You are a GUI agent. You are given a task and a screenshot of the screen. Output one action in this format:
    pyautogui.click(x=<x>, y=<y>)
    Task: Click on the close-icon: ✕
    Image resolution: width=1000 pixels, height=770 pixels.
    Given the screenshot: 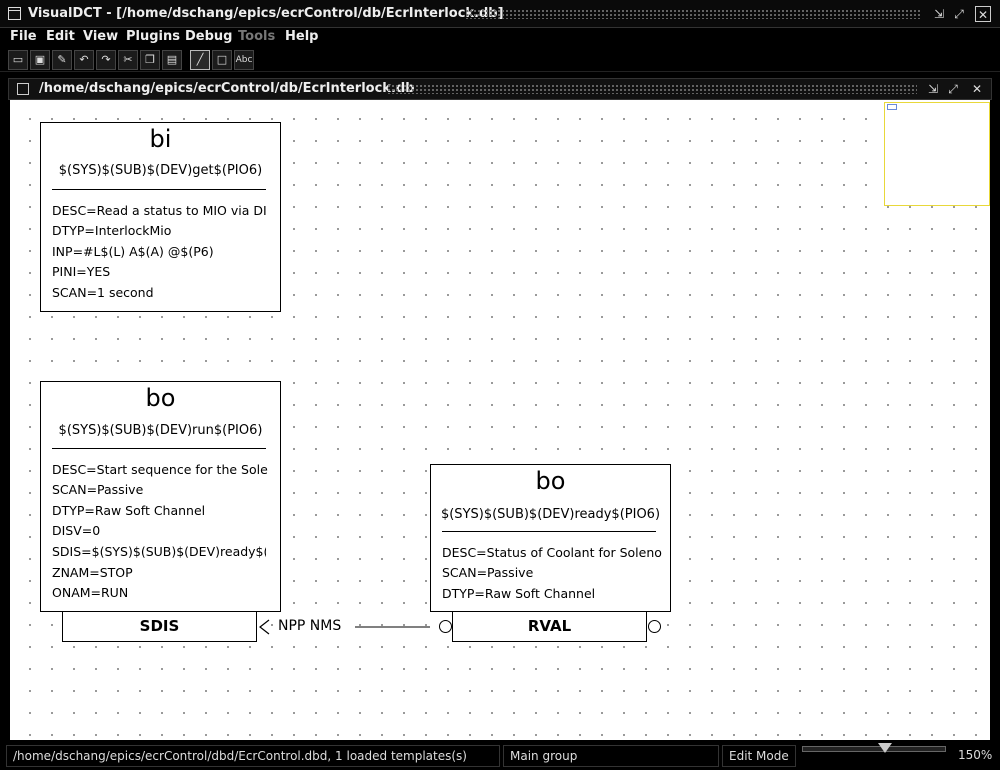 What is the action you would take?
    pyautogui.click(x=983, y=14)
    